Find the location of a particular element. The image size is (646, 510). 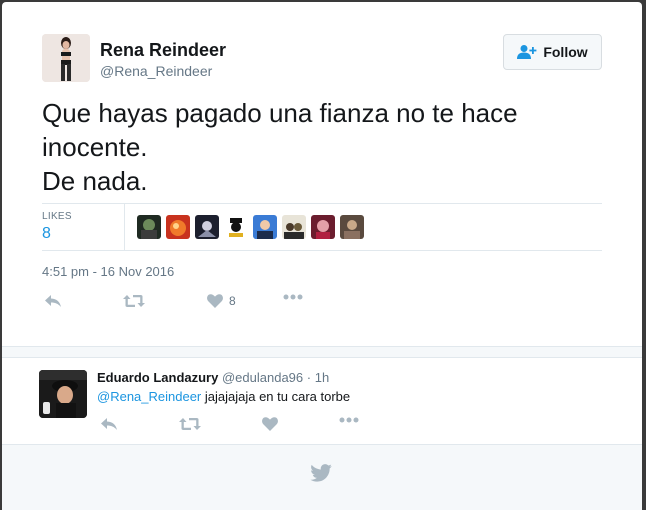

reply-header: Eduardo Landazury @edulanda96 · 1h is located at coordinates (213, 377).